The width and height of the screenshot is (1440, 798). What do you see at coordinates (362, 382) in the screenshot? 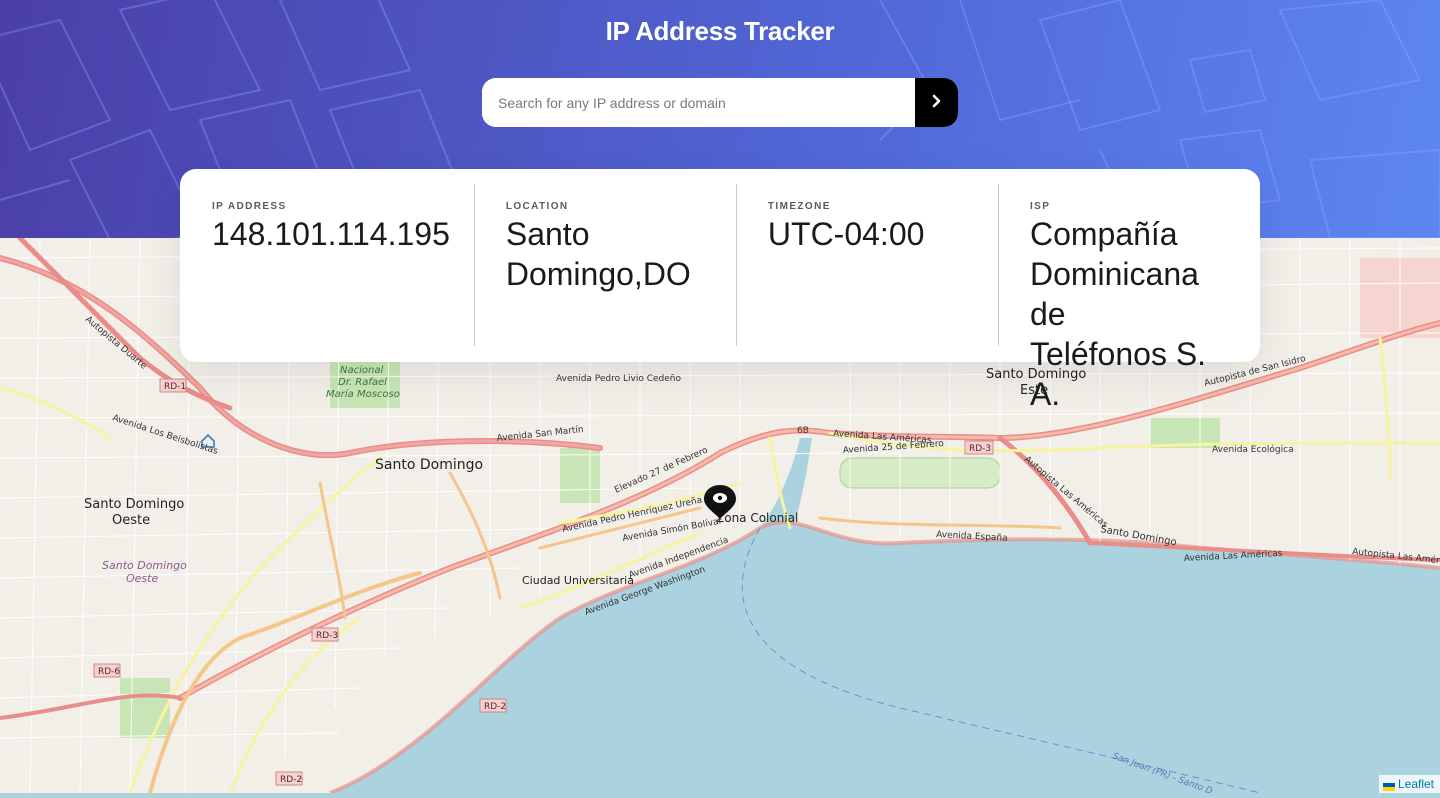
I see `map-label-park-2: Dr. Rafael` at bounding box center [362, 382].